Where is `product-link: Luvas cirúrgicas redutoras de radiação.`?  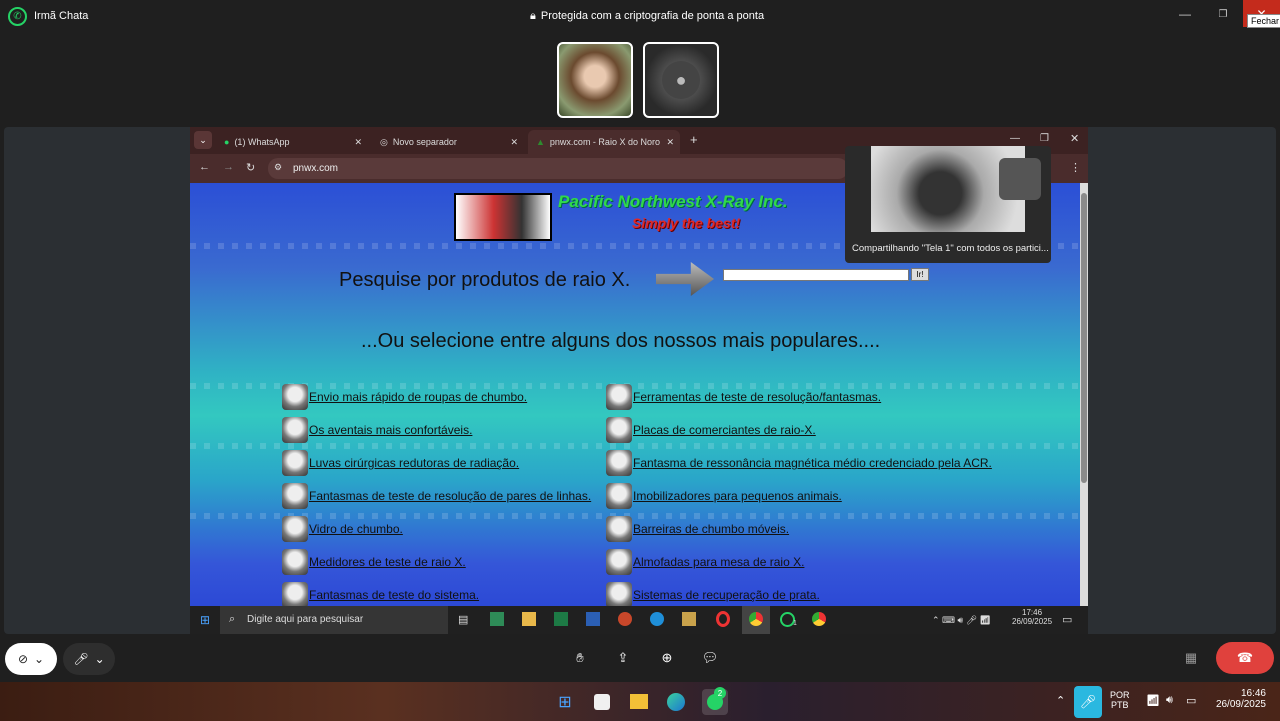 product-link: Luvas cirúrgicas redutoras de radiação. is located at coordinates (400, 463).